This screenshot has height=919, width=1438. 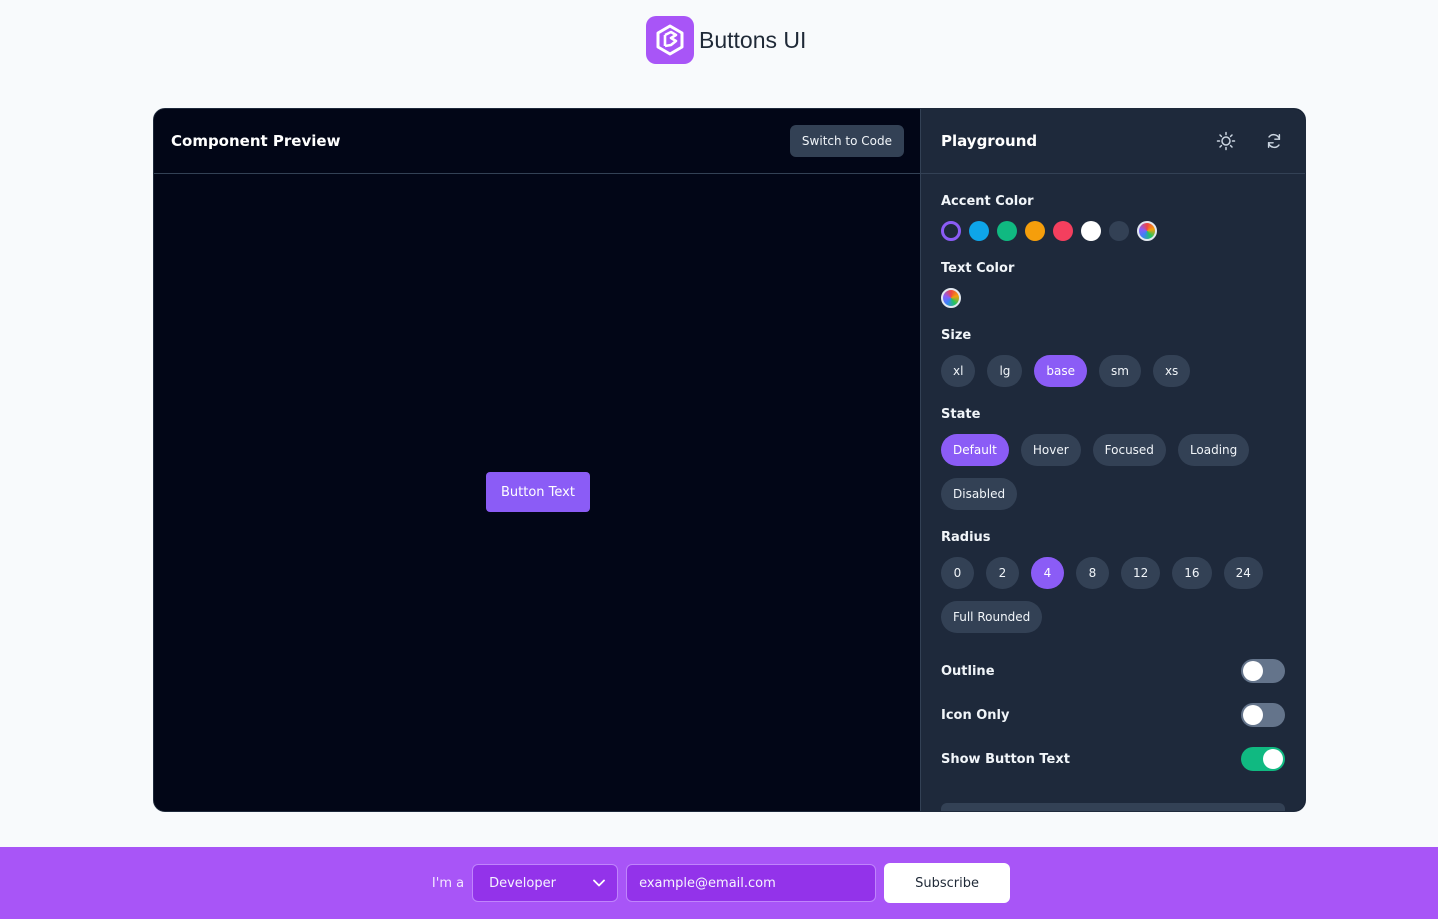 What do you see at coordinates (1243, 573) in the screenshot?
I see `radius-option-24: 24` at bounding box center [1243, 573].